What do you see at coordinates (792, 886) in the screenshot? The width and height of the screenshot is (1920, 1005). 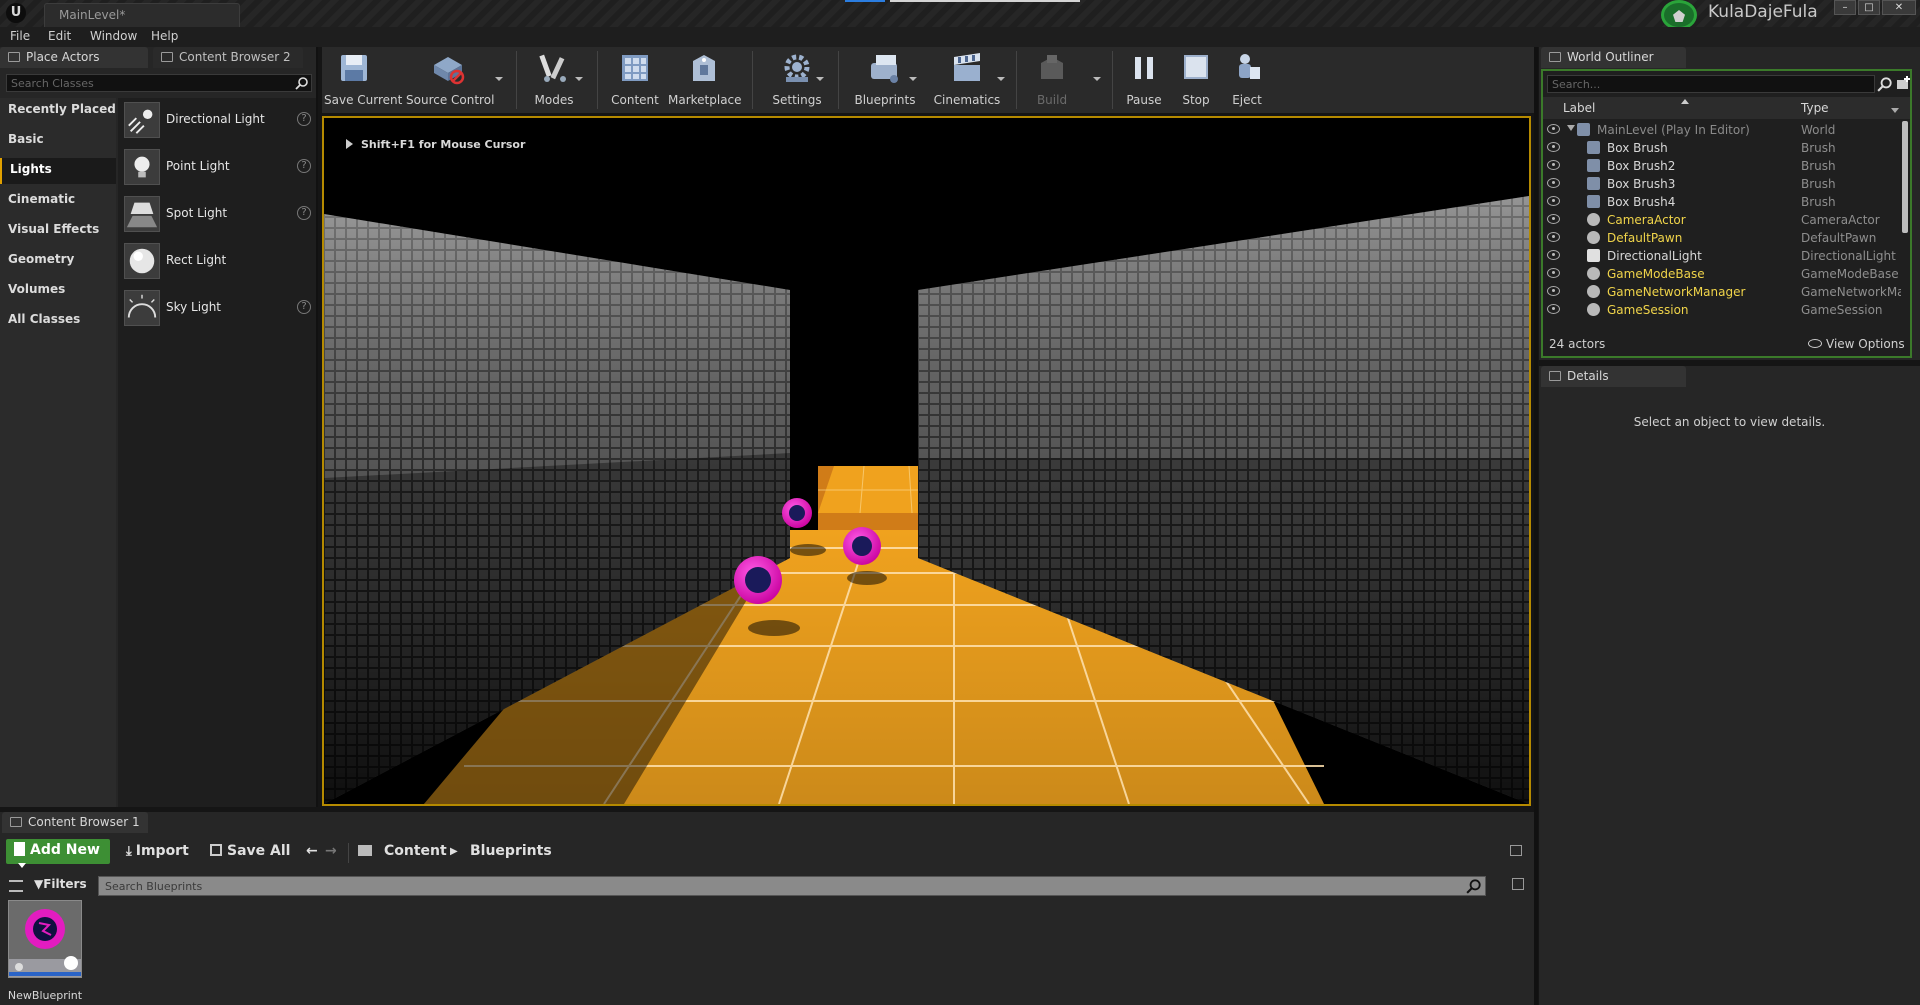 I see `search-blueprints-input: Search Blueprints` at bounding box center [792, 886].